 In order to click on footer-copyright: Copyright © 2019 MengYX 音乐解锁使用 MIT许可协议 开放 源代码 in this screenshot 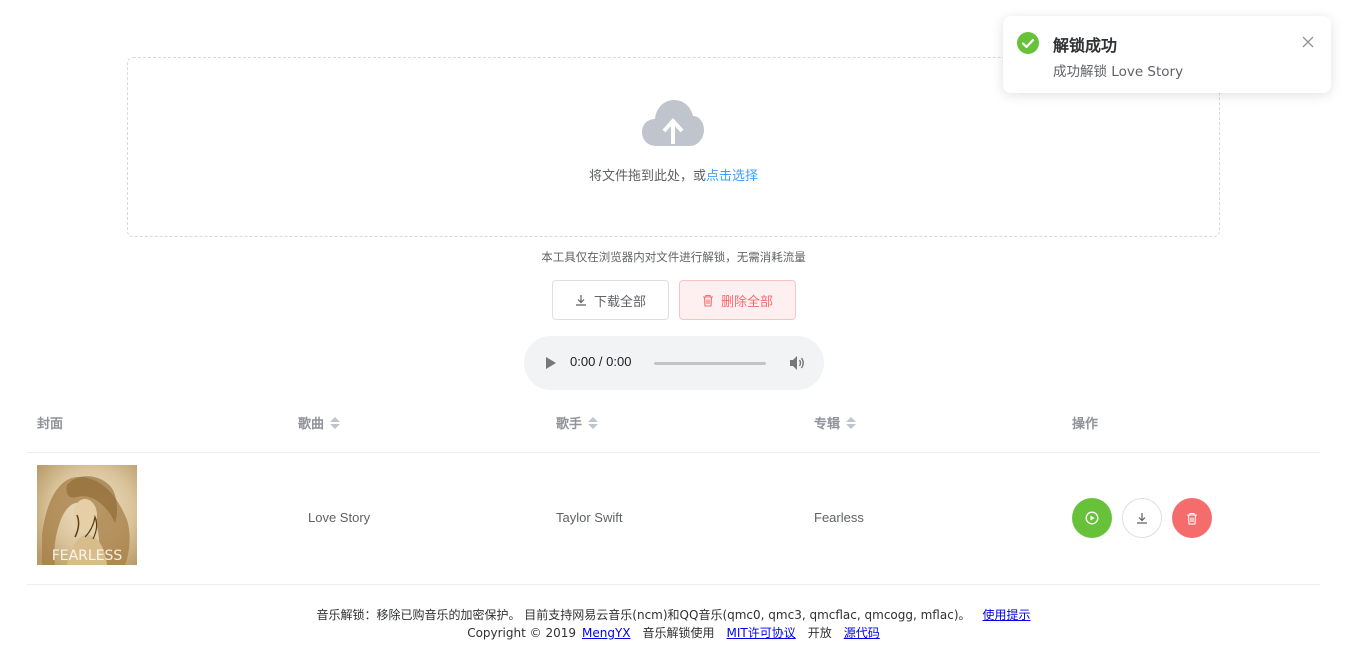, I will do `click(673, 632)`.